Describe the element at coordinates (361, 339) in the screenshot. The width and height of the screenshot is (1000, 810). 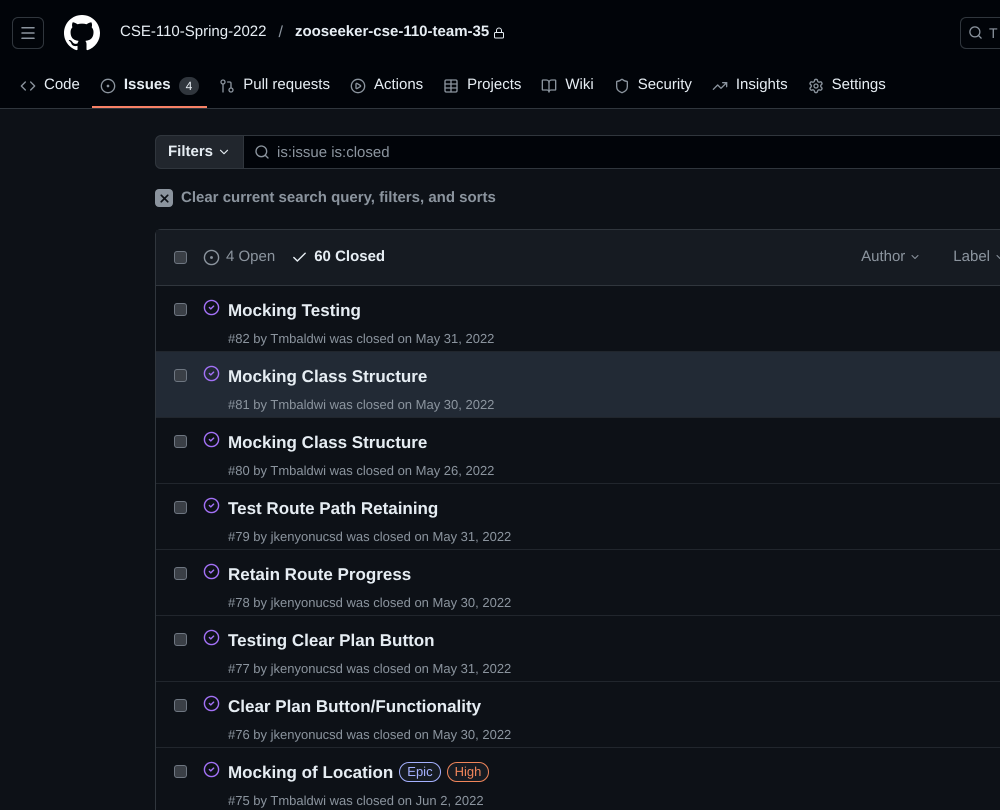
I see `issue-meta: #82 by Tmbaldwi was closed on May 31, 2022` at that location.